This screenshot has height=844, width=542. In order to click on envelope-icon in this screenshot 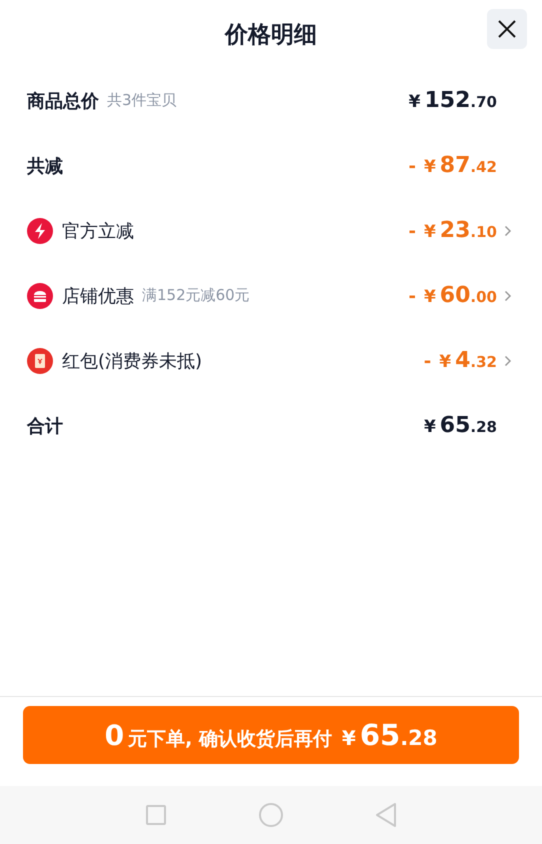, I will do `click(40, 361)`.